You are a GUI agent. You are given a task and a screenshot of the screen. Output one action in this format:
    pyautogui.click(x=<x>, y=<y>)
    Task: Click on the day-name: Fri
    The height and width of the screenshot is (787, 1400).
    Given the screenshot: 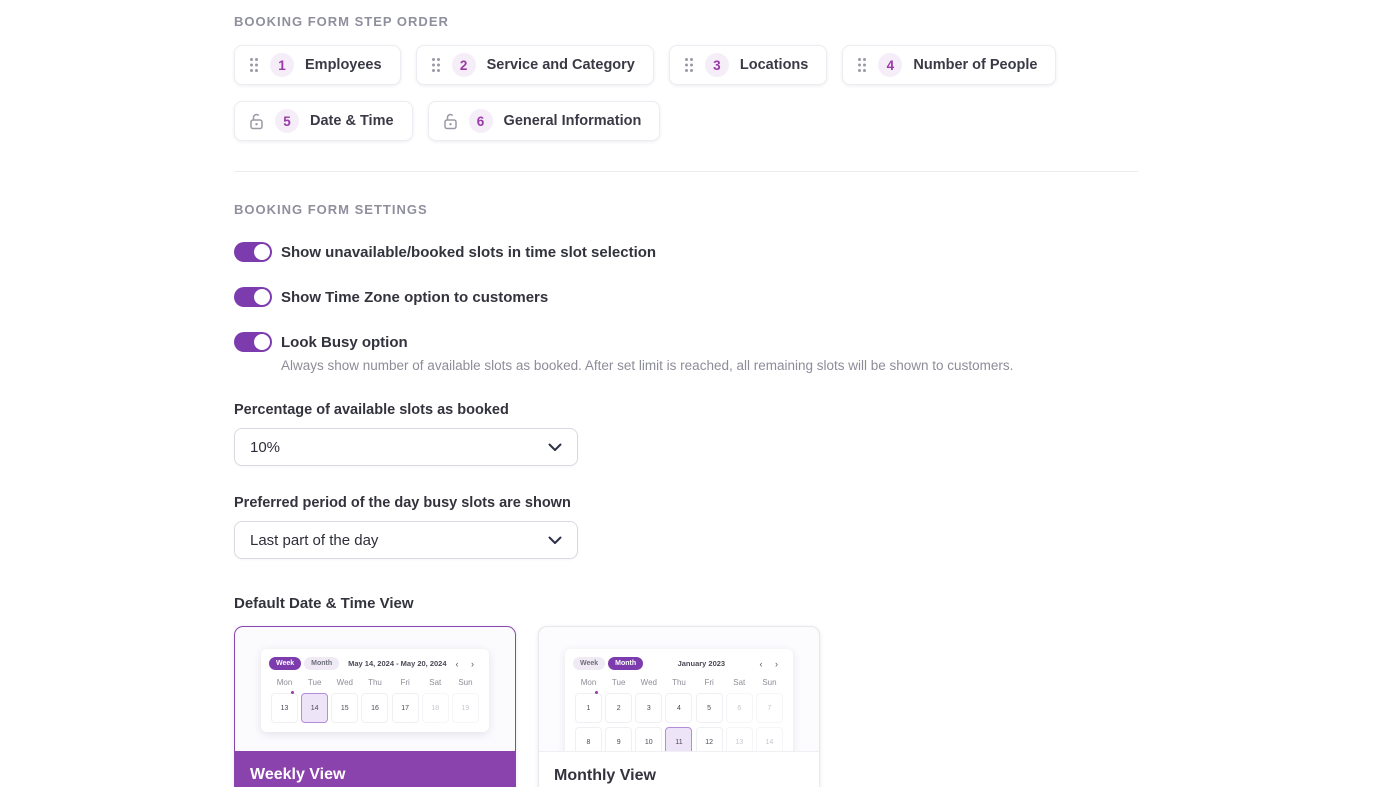 What is the action you would take?
    pyautogui.click(x=405, y=682)
    